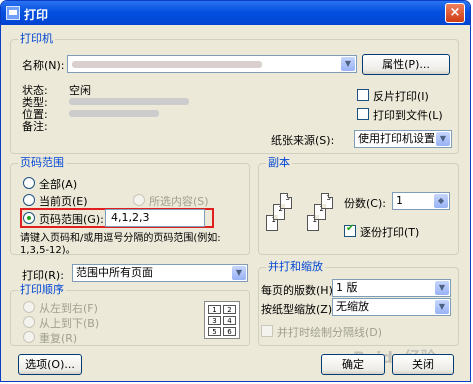 The image size is (473, 384). I want to click on printer-name-select: ▼, so click(212, 64).